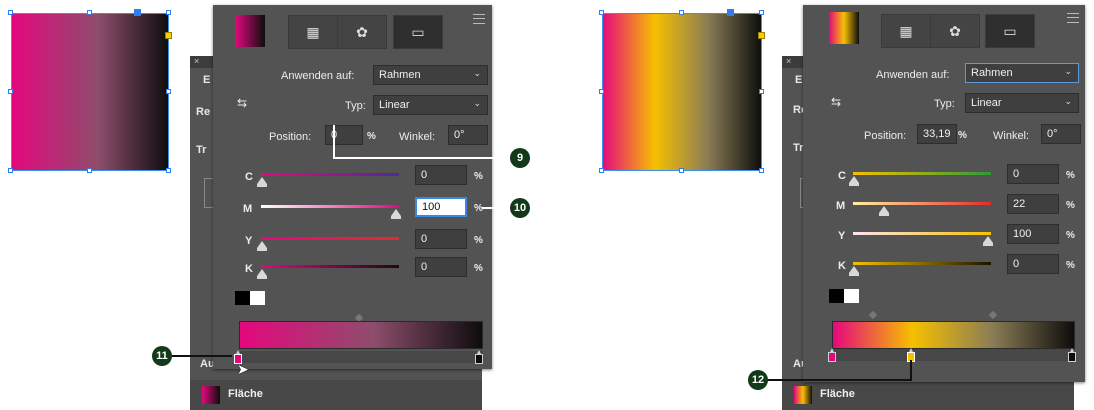 This screenshot has height=410, width=1094. What do you see at coordinates (911, 370) in the screenshot?
I see `callout-12-leader-v` at bounding box center [911, 370].